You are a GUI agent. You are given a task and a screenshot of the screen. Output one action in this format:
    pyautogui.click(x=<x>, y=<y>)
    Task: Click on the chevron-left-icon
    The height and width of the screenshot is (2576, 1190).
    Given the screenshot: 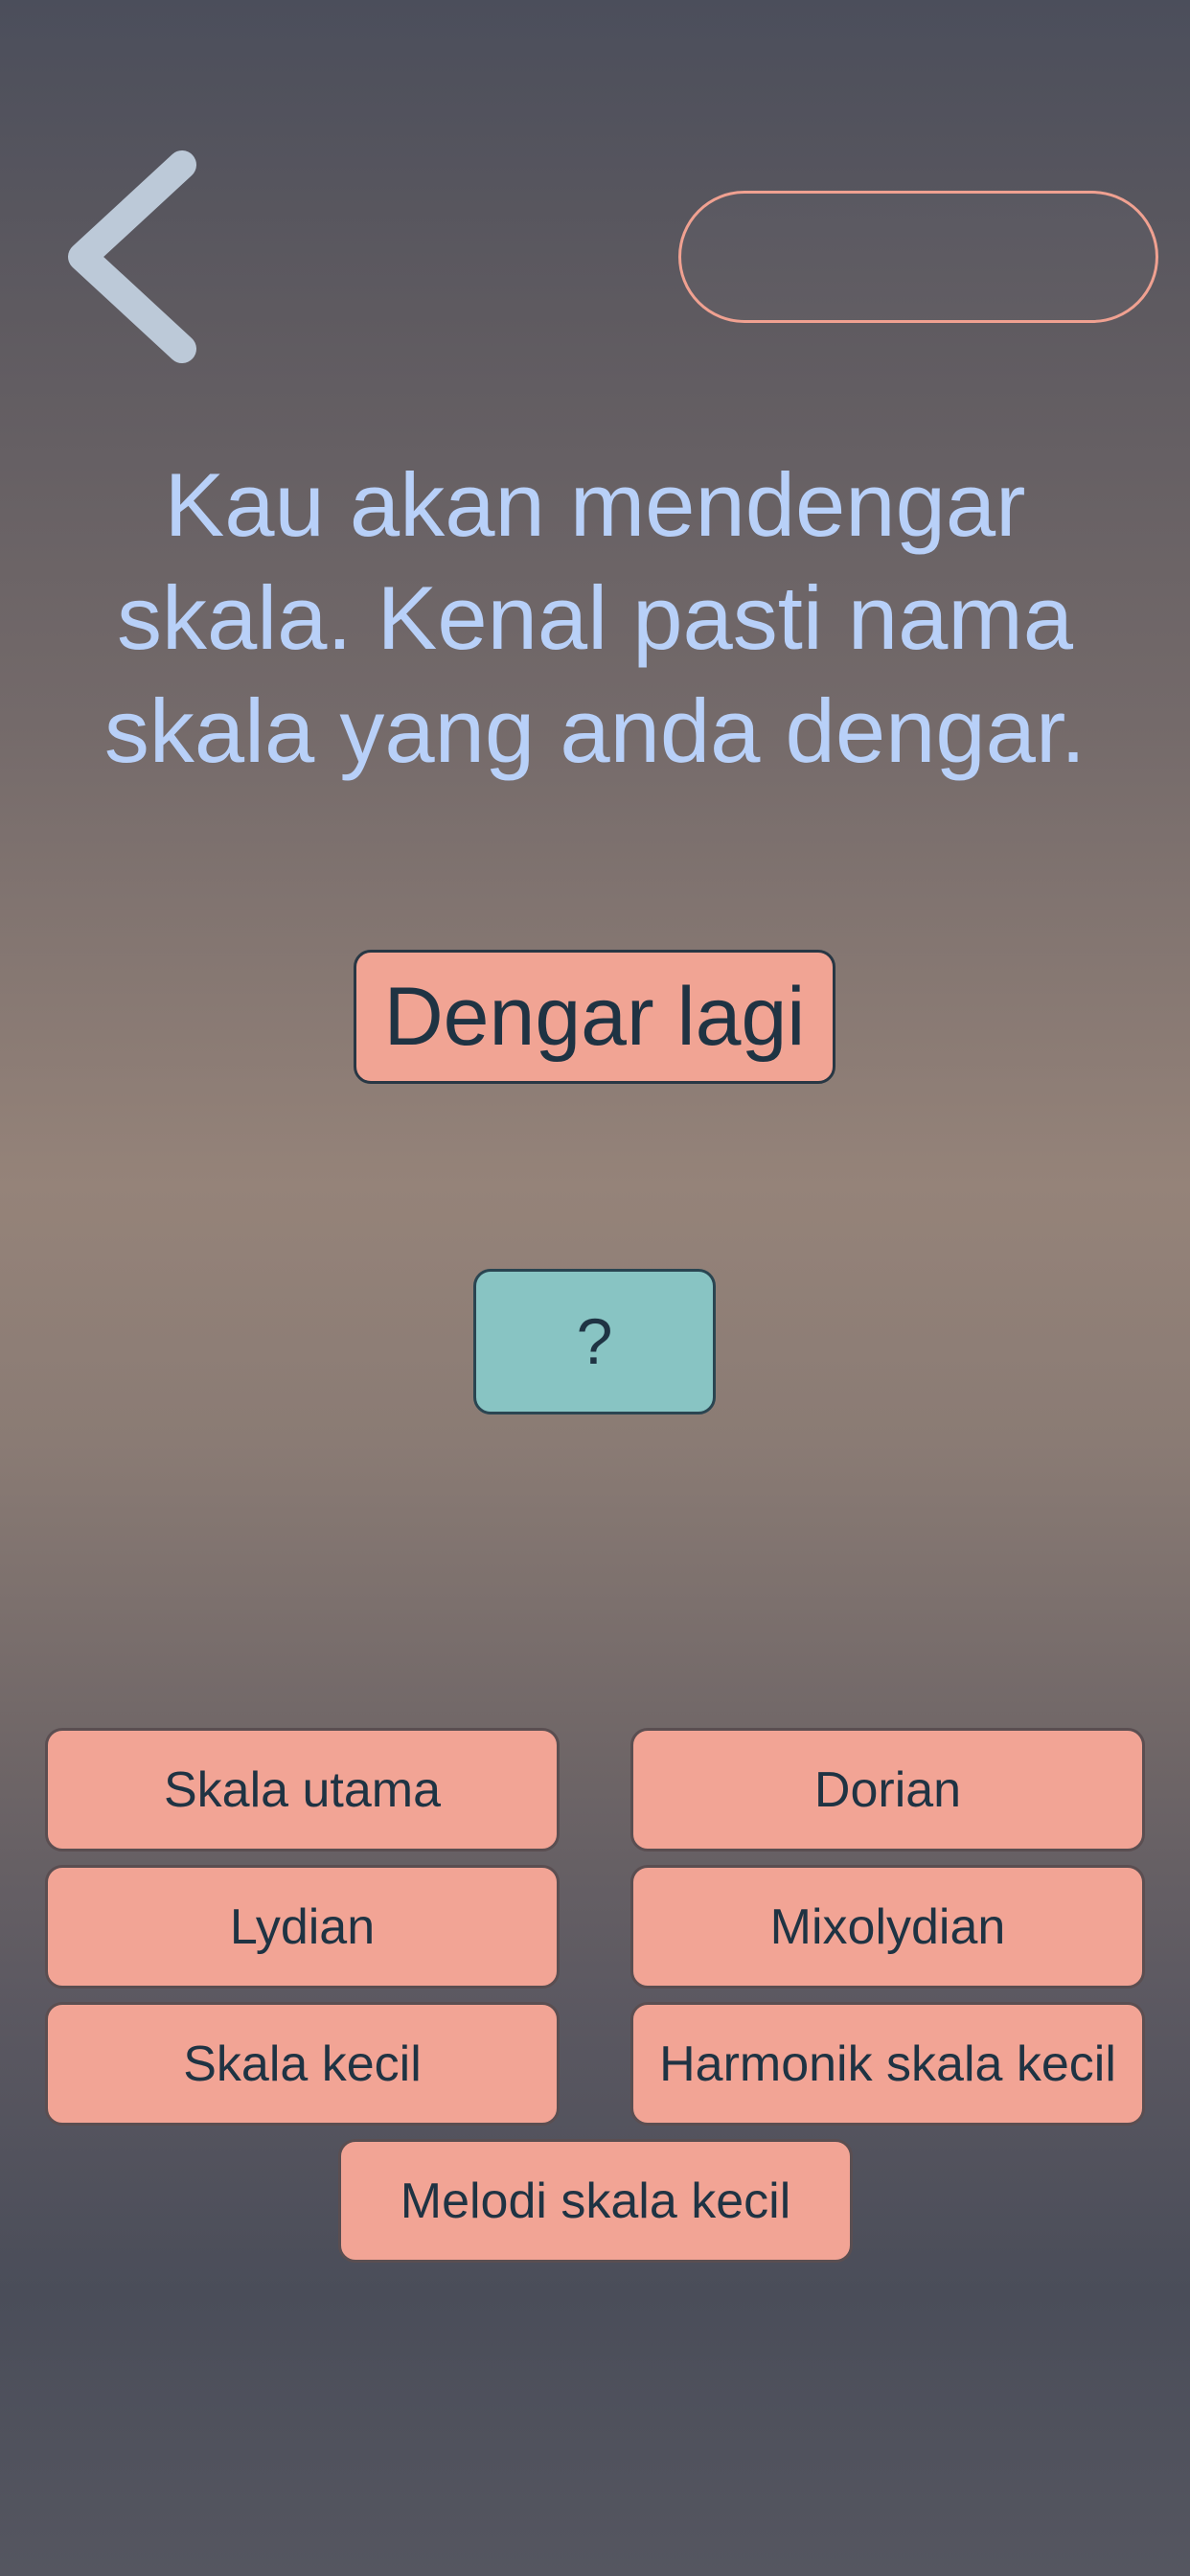 What is the action you would take?
    pyautogui.click(x=132, y=257)
    